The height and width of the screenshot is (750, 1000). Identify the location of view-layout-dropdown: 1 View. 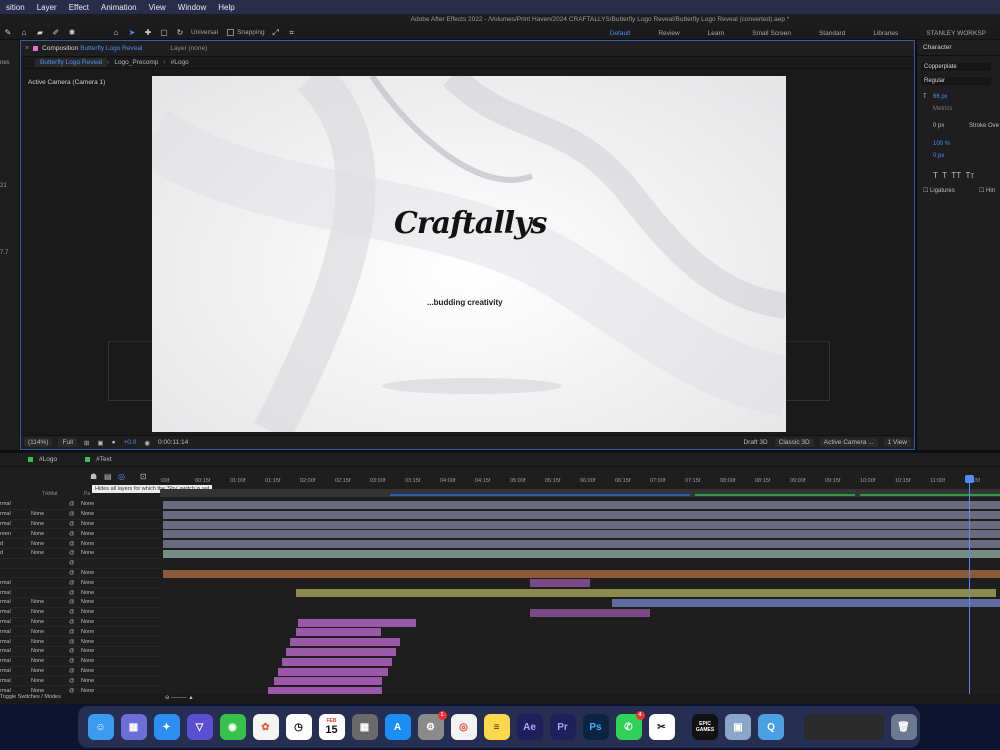
(897, 442).